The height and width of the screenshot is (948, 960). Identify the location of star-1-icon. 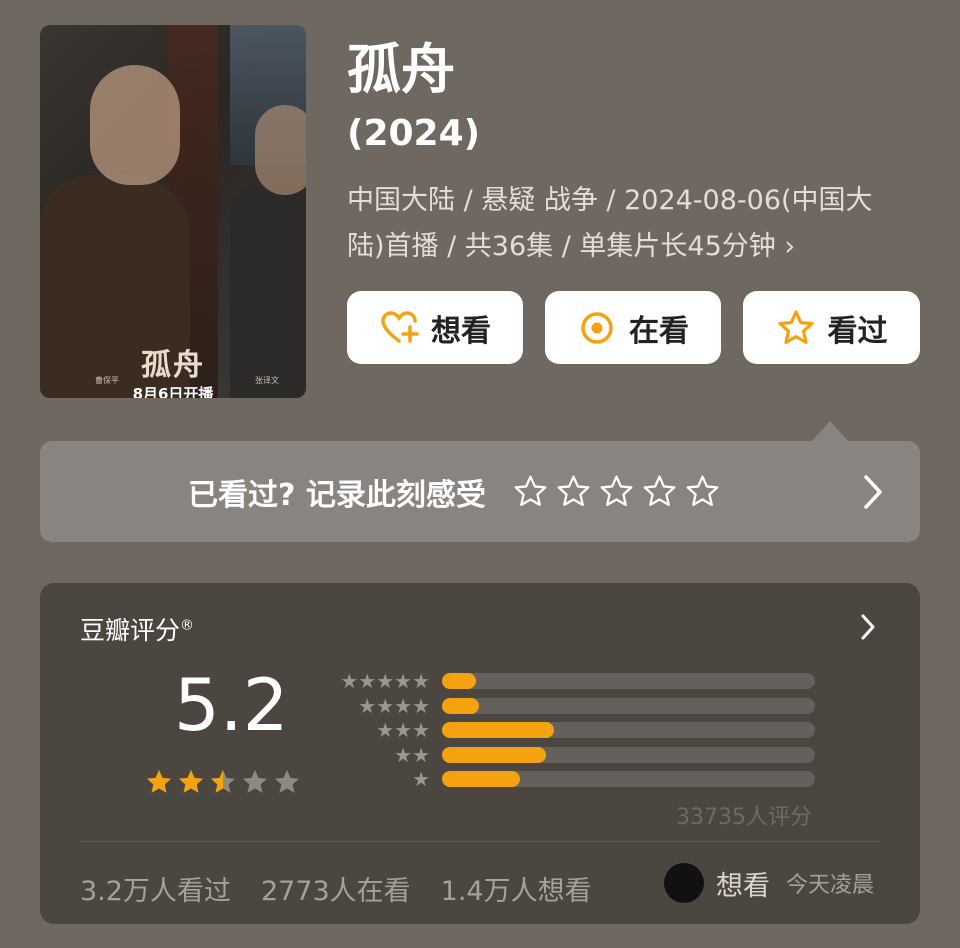
(530, 491).